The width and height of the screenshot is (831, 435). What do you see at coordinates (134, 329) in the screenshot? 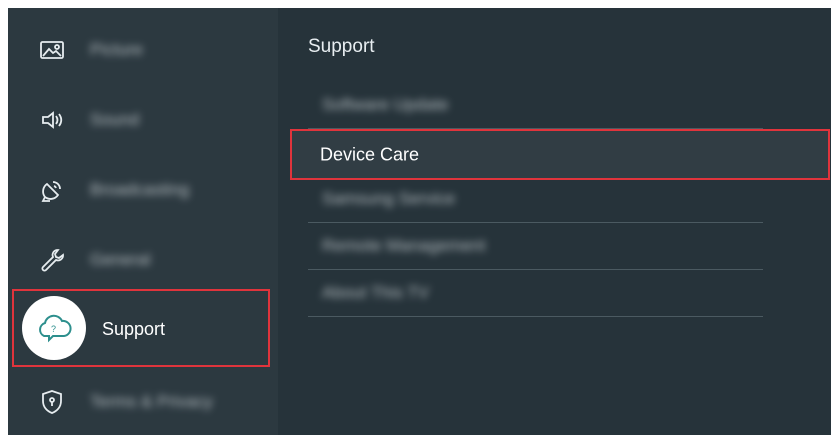
I see `sidebar-item-label: Support` at bounding box center [134, 329].